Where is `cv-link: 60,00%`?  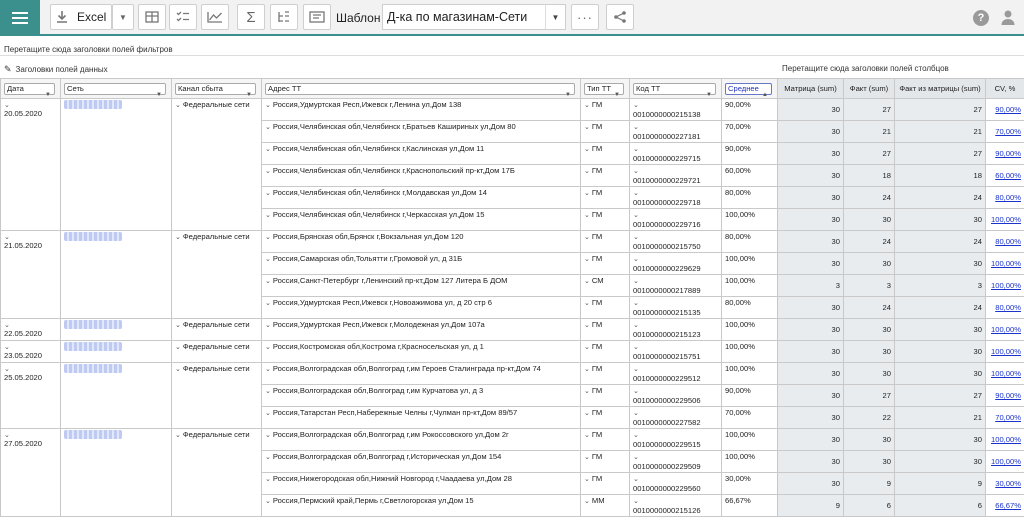 cv-link: 60,00% is located at coordinates (1008, 175).